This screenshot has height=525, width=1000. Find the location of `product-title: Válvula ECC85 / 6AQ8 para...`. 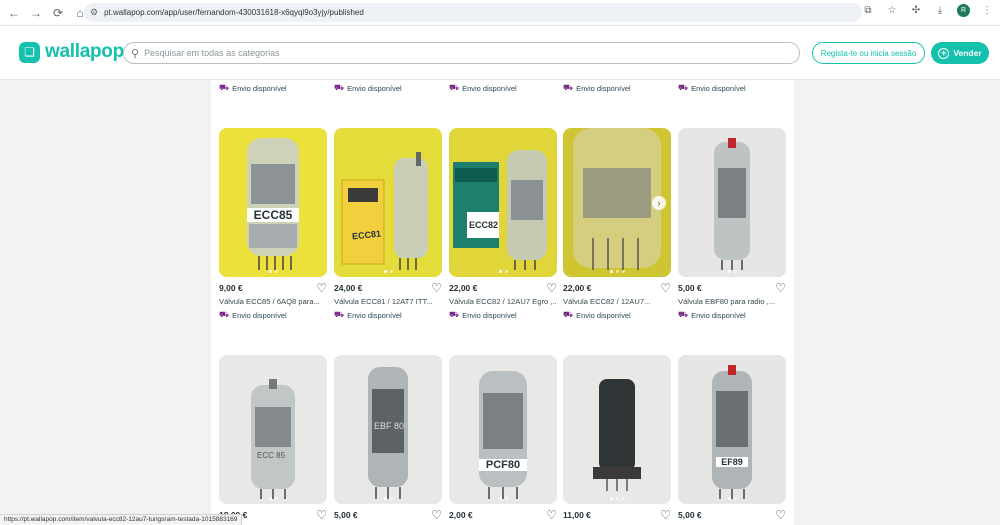

product-title: Válvula ECC85 / 6AQ8 para... is located at coordinates (273, 301).